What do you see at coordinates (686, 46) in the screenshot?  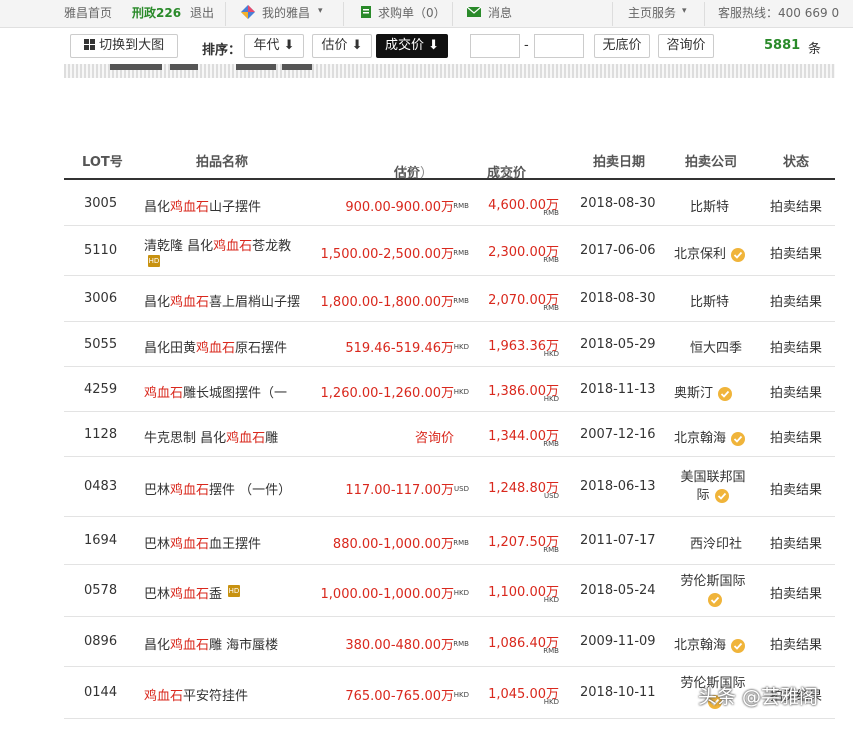 I see `inquiry-price-button: 咨询价` at bounding box center [686, 46].